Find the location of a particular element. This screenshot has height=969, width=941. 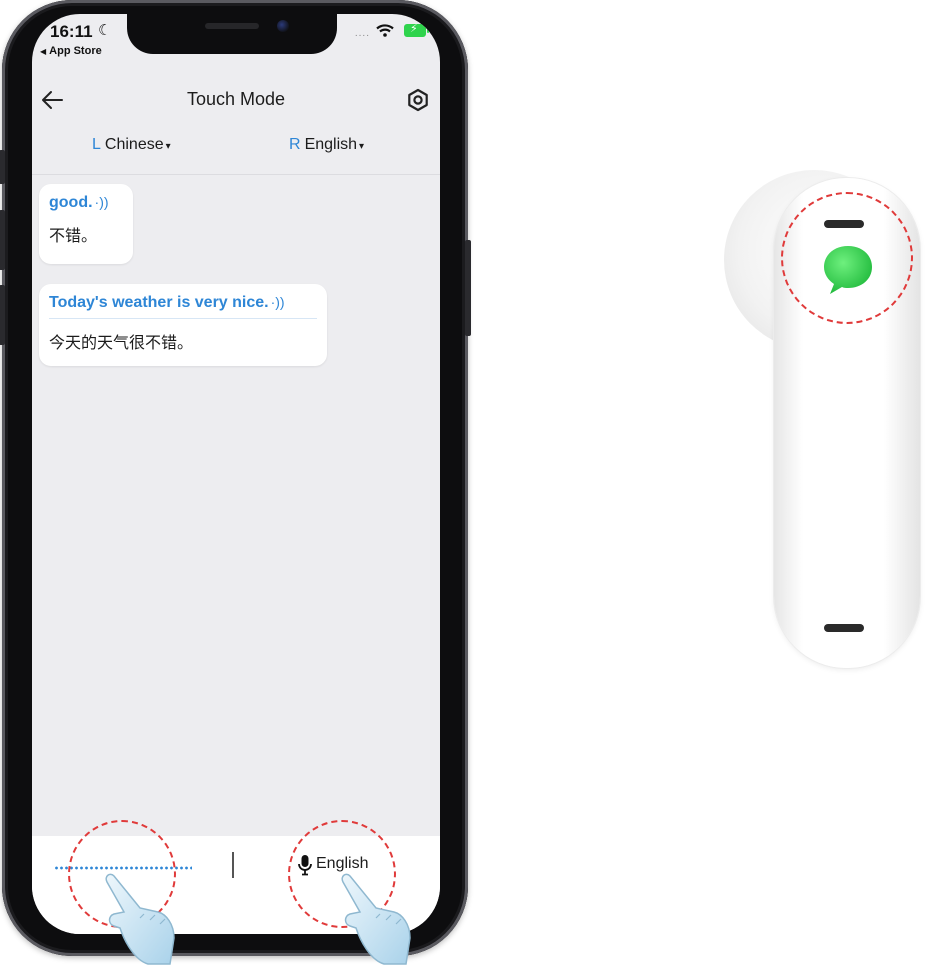

source-text-row: Today's weather is very nice. ·)) is located at coordinates (183, 306).